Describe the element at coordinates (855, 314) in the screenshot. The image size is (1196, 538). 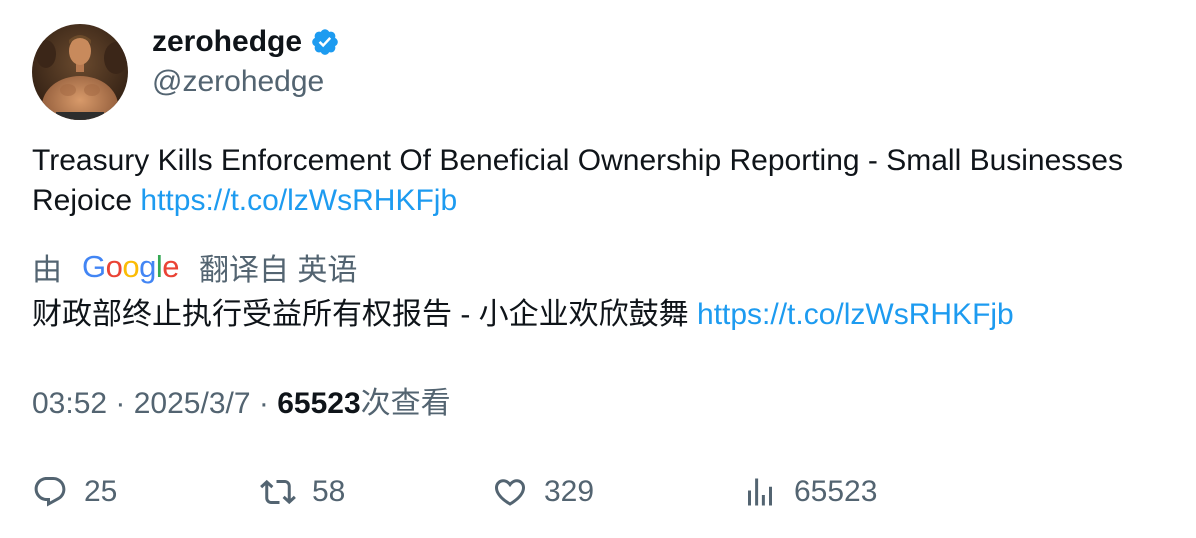
I see `translated-link: https://t.co/lzWsRHKFjb` at that location.